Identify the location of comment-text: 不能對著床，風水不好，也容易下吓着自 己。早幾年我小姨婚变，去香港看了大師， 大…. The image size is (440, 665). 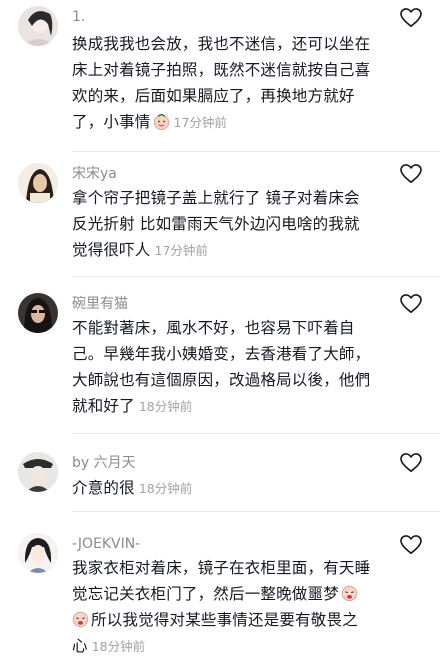
(222, 367).